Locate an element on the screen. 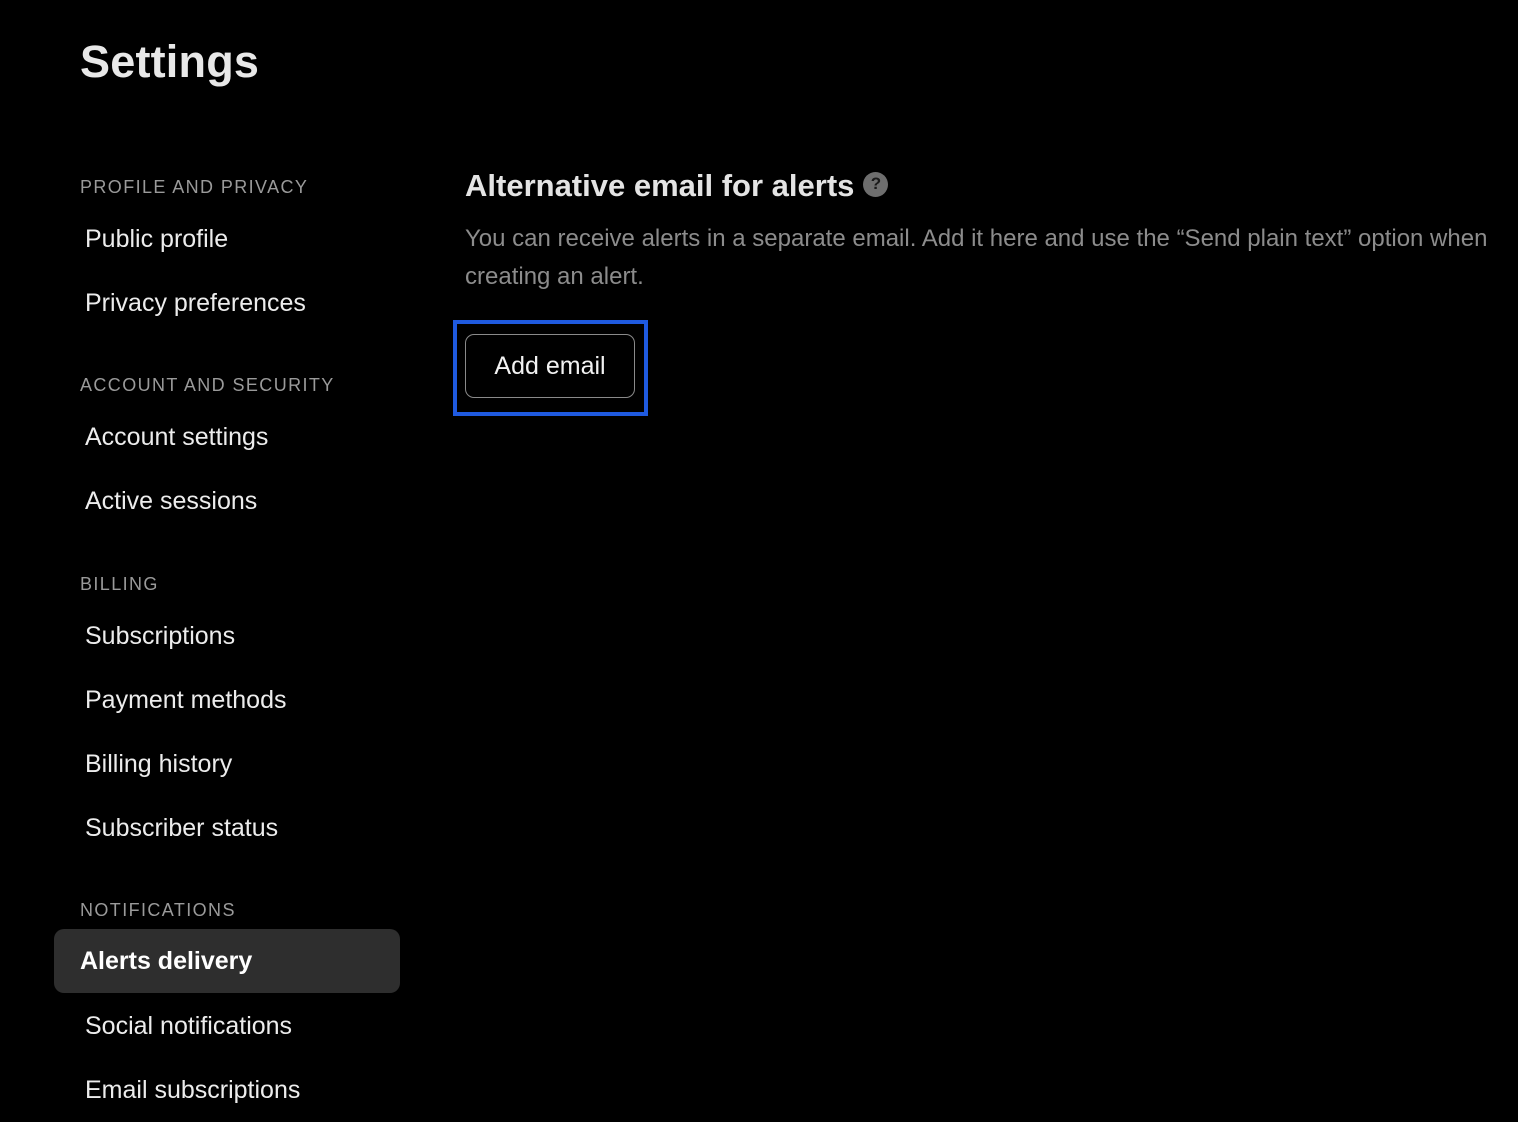 The height and width of the screenshot is (1122, 1518). sidebar-item-active-sessions: Active sessions is located at coordinates (227, 501).